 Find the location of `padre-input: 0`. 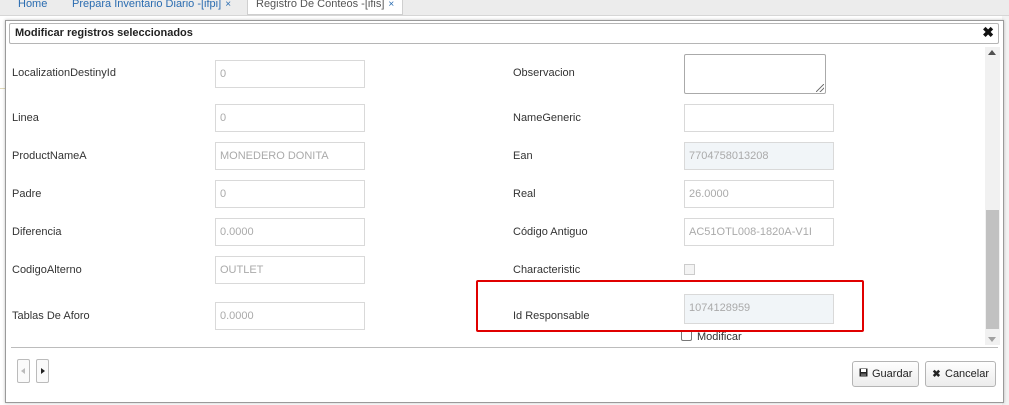

padre-input: 0 is located at coordinates (290, 194).